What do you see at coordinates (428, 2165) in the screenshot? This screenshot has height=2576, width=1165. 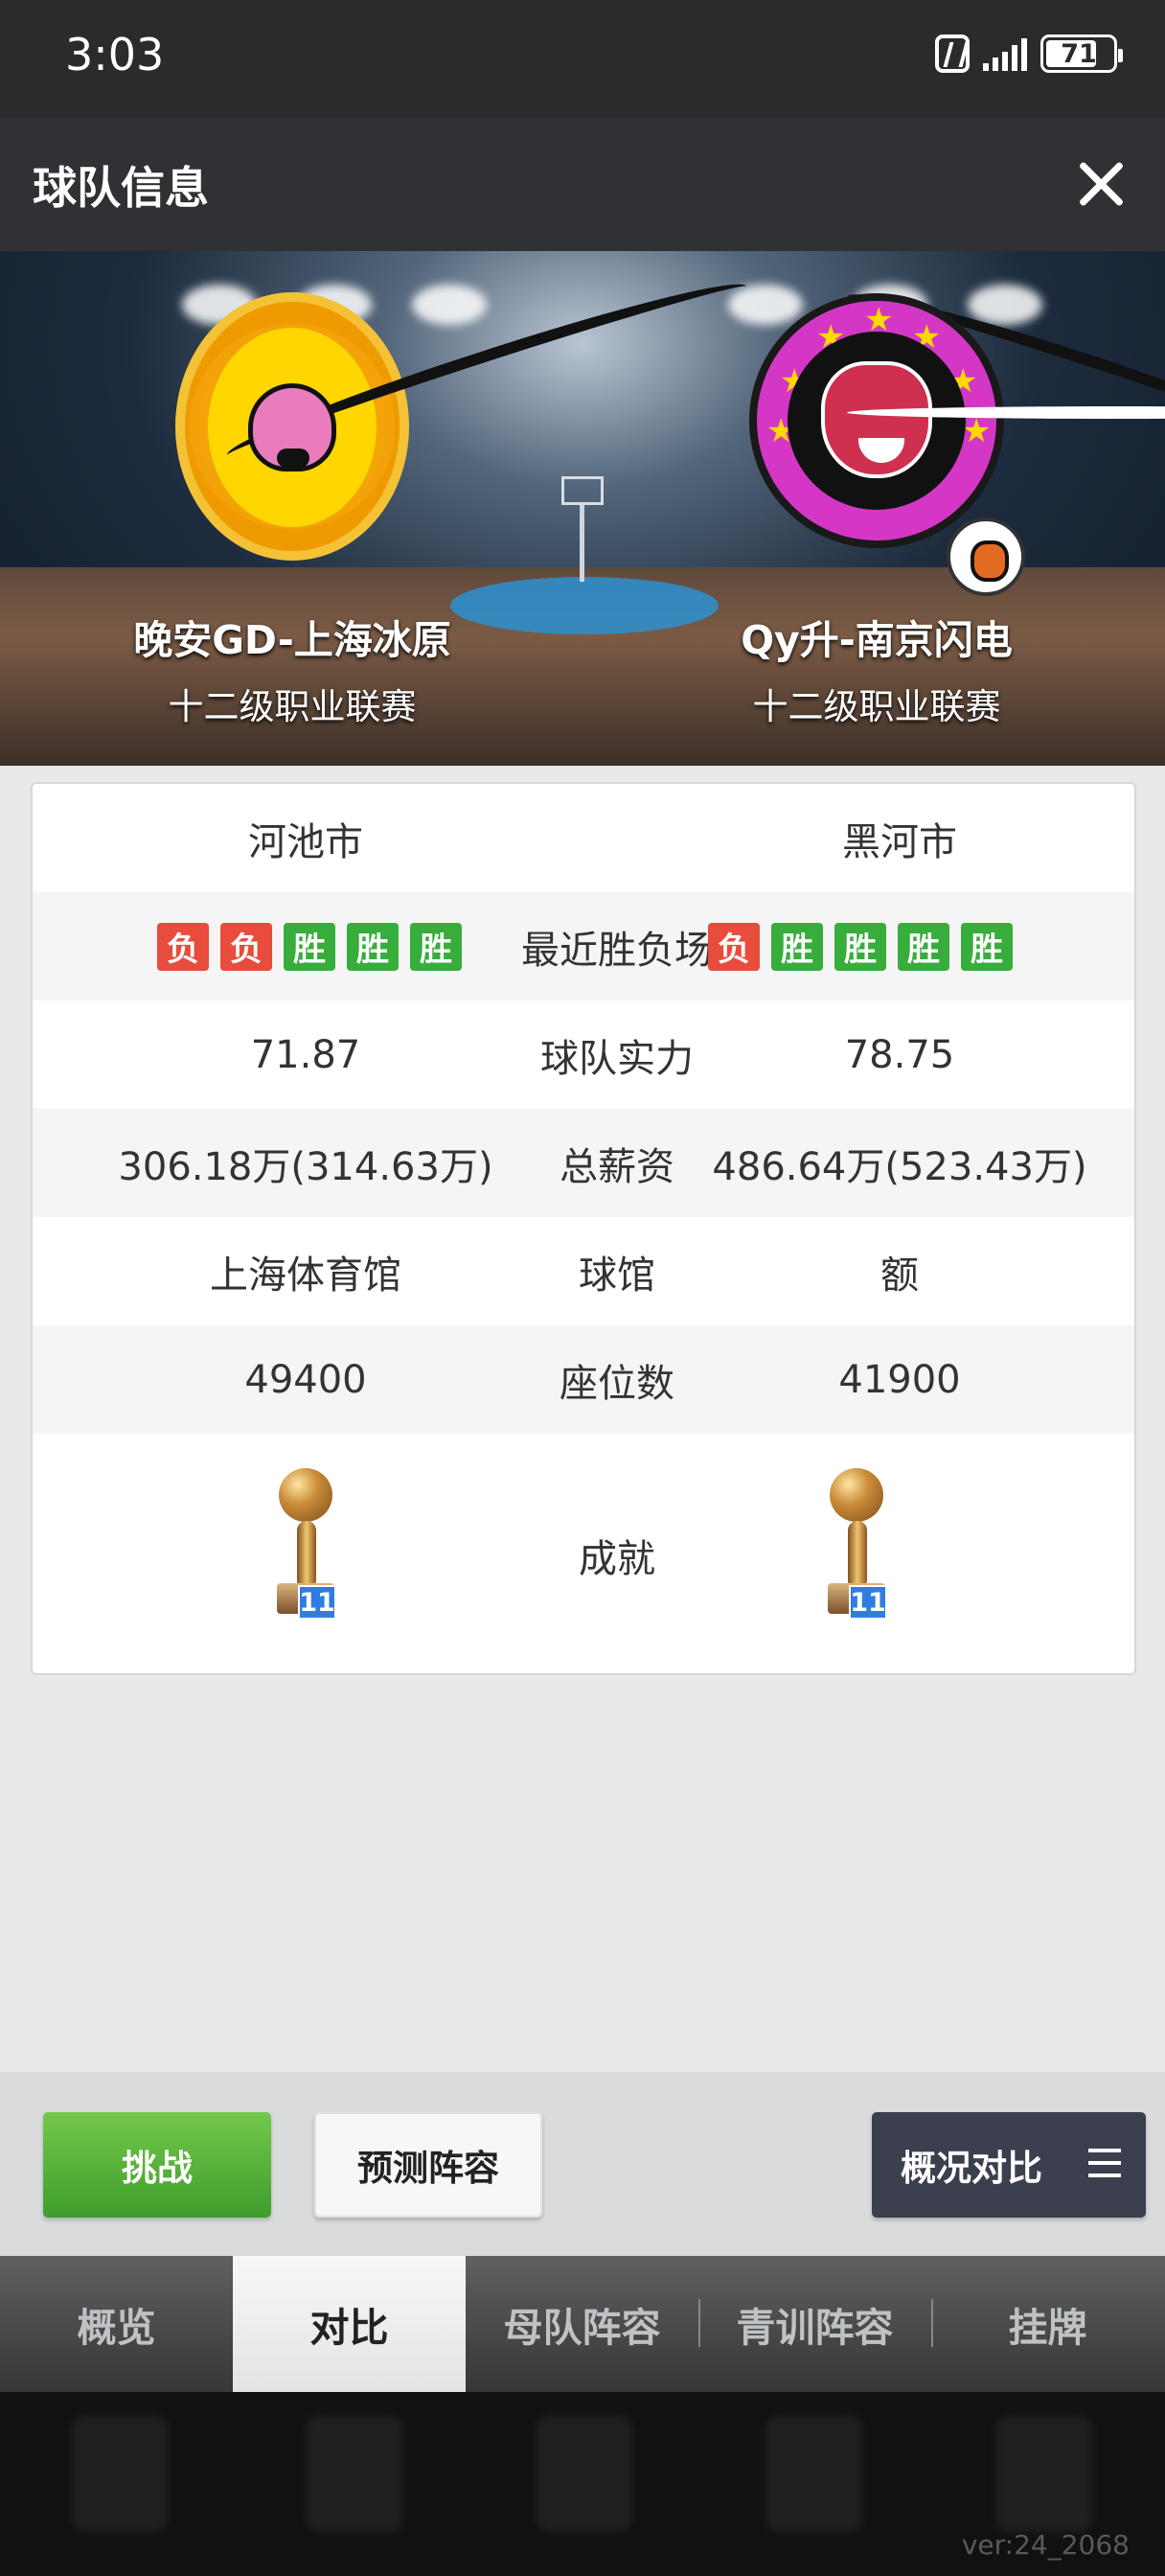 I see `predict-lineup-button: 预测阵容` at bounding box center [428, 2165].